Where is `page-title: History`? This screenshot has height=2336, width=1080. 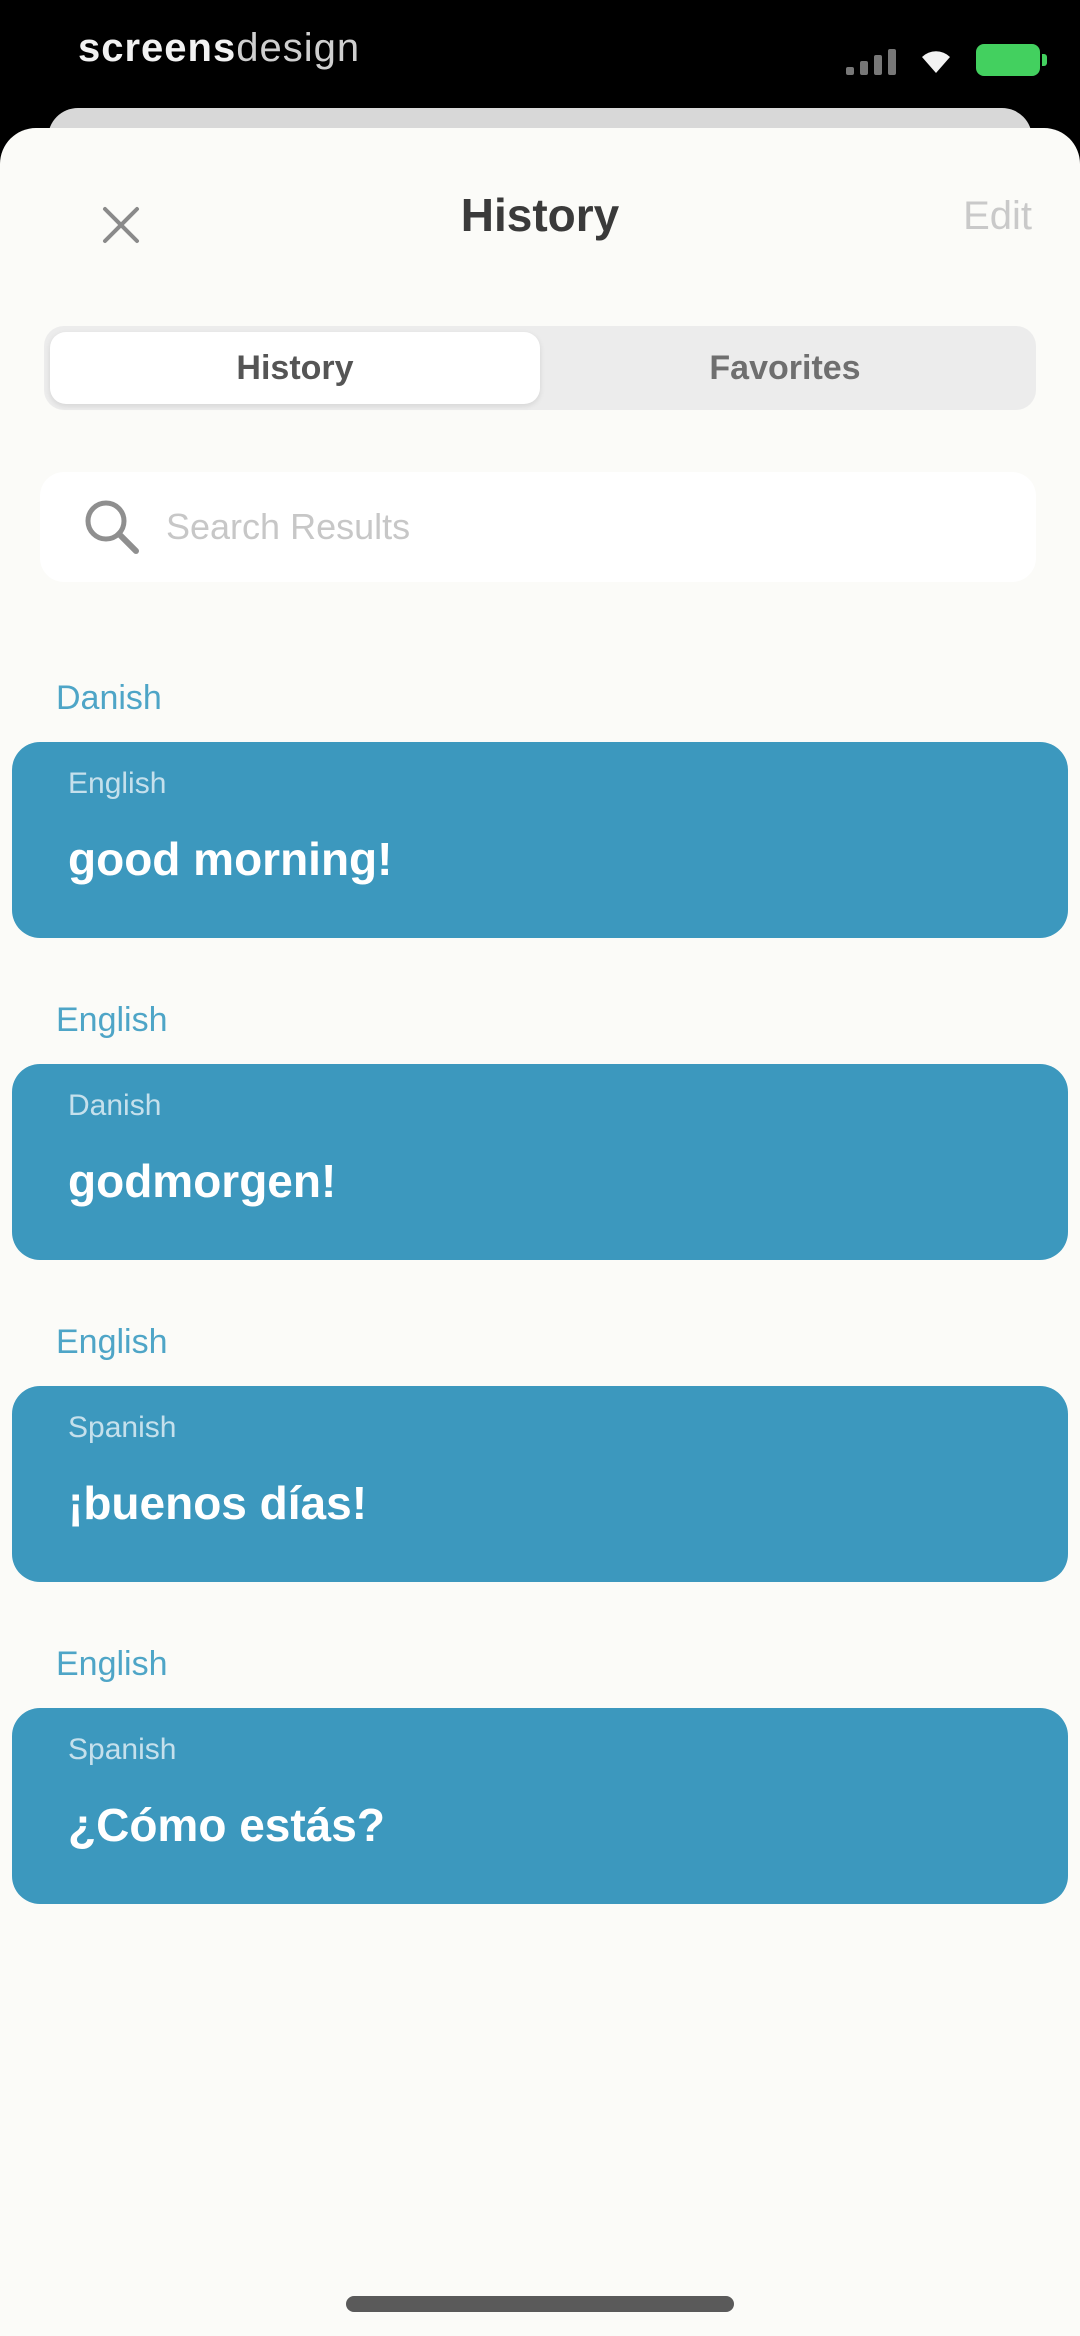 page-title: History is located at coordinates (540, 215).